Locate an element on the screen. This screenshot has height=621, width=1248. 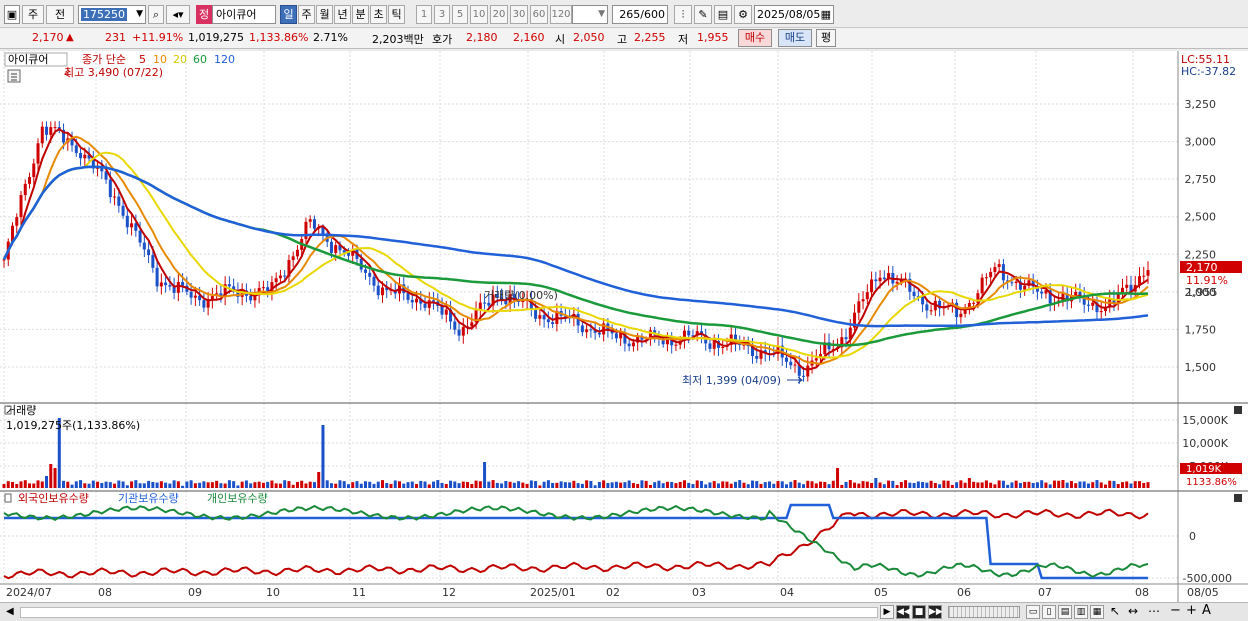
interval-dropdown: ▼ is located at coordinates (590, 14).